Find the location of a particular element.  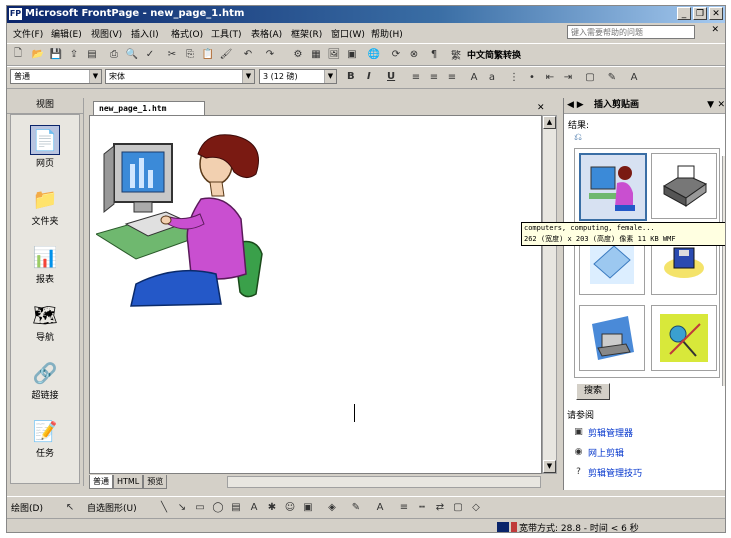

increase-indent-icon: ⇥ is located at coordinates (568, 77).